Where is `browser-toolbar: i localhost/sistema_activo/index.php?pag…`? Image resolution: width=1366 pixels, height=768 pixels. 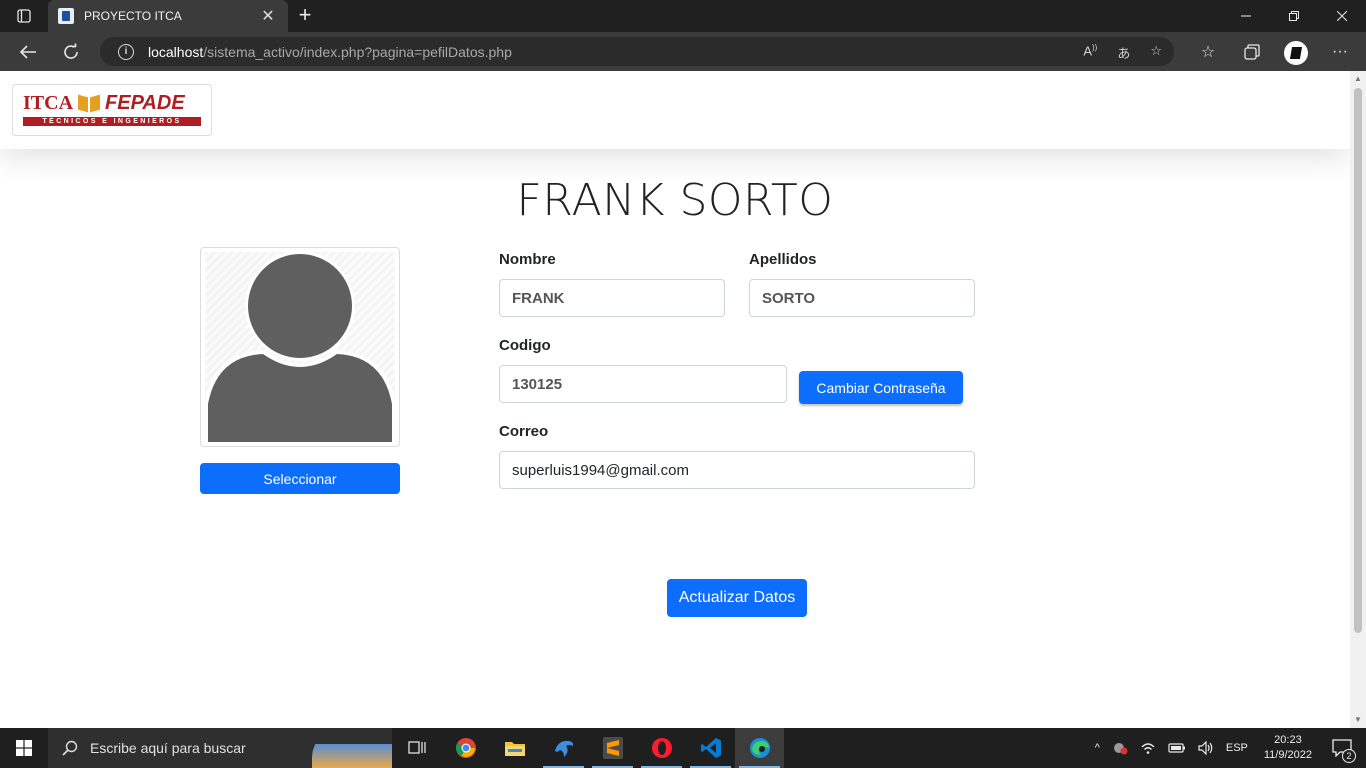 browser-toolbar: i localhost/sistema_activo/index.php?pag… is located at coordinates (683, 51).